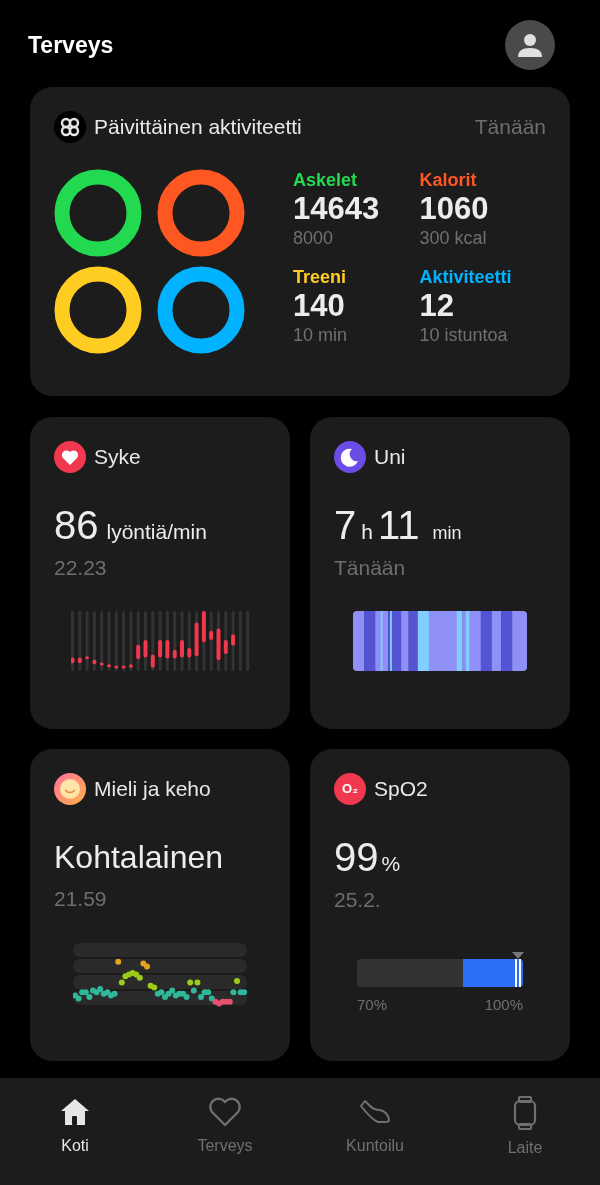  I want to click on metric-label: Aktiviteetti, so click(466, 276).